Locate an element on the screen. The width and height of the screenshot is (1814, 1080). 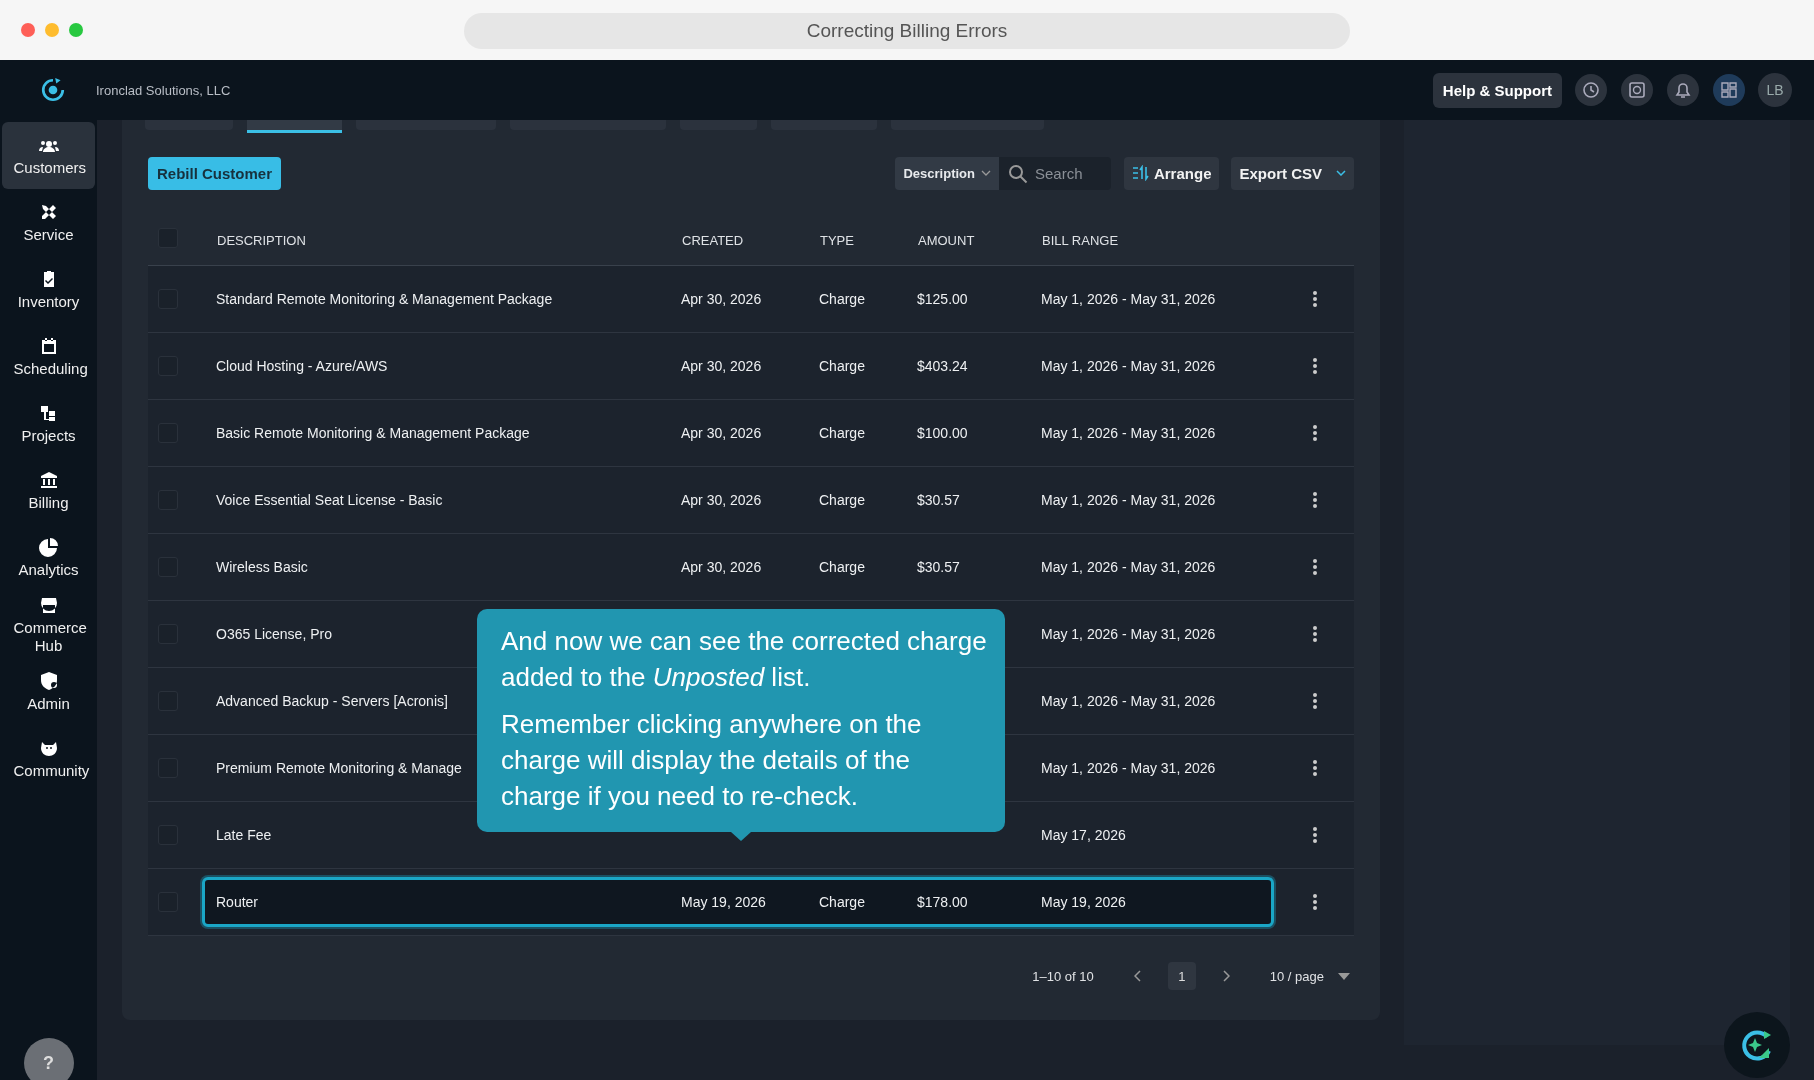
table-cell: $100.00 is located at coordinates (942, 433).